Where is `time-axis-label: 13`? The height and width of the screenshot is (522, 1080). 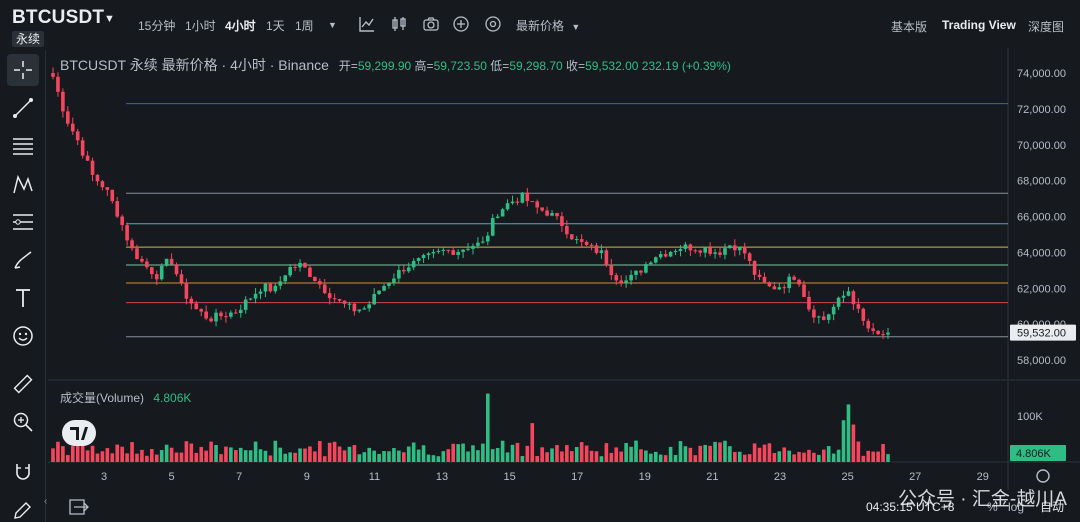
time-axis-label: 13 is located at coordinates (442, 477).